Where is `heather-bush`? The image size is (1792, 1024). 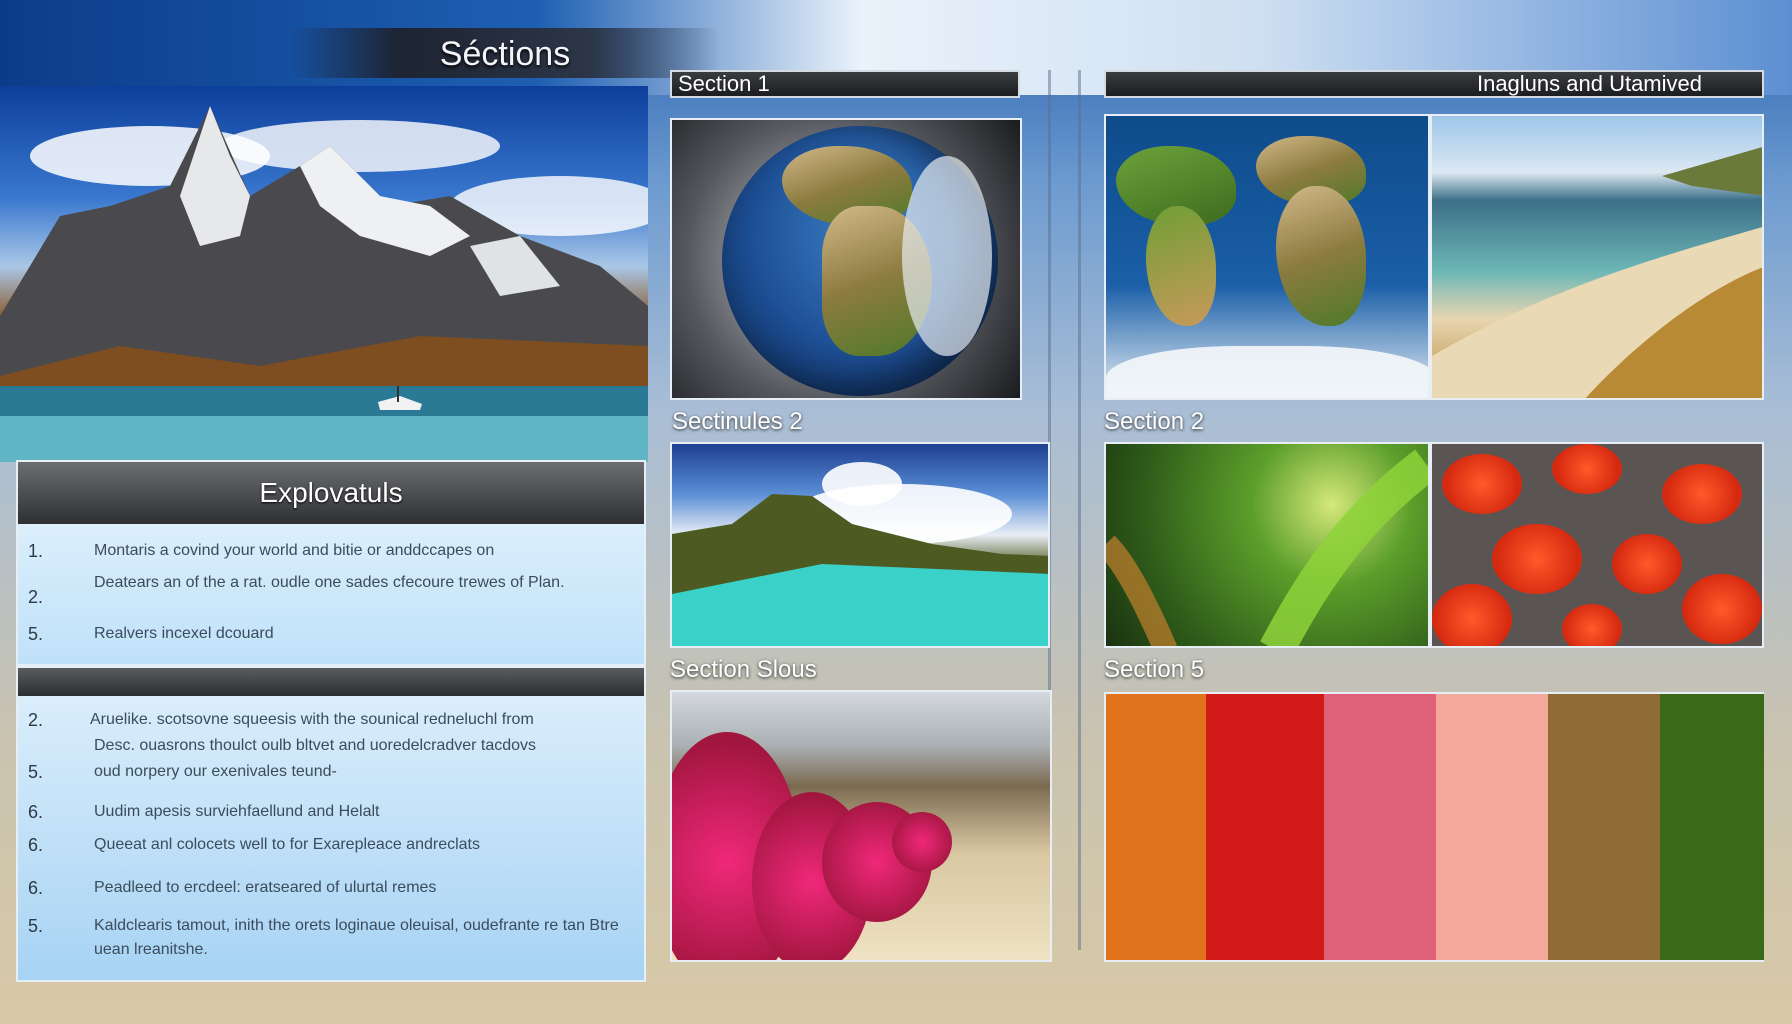
heather-bush is located at coordinates (922, 842).